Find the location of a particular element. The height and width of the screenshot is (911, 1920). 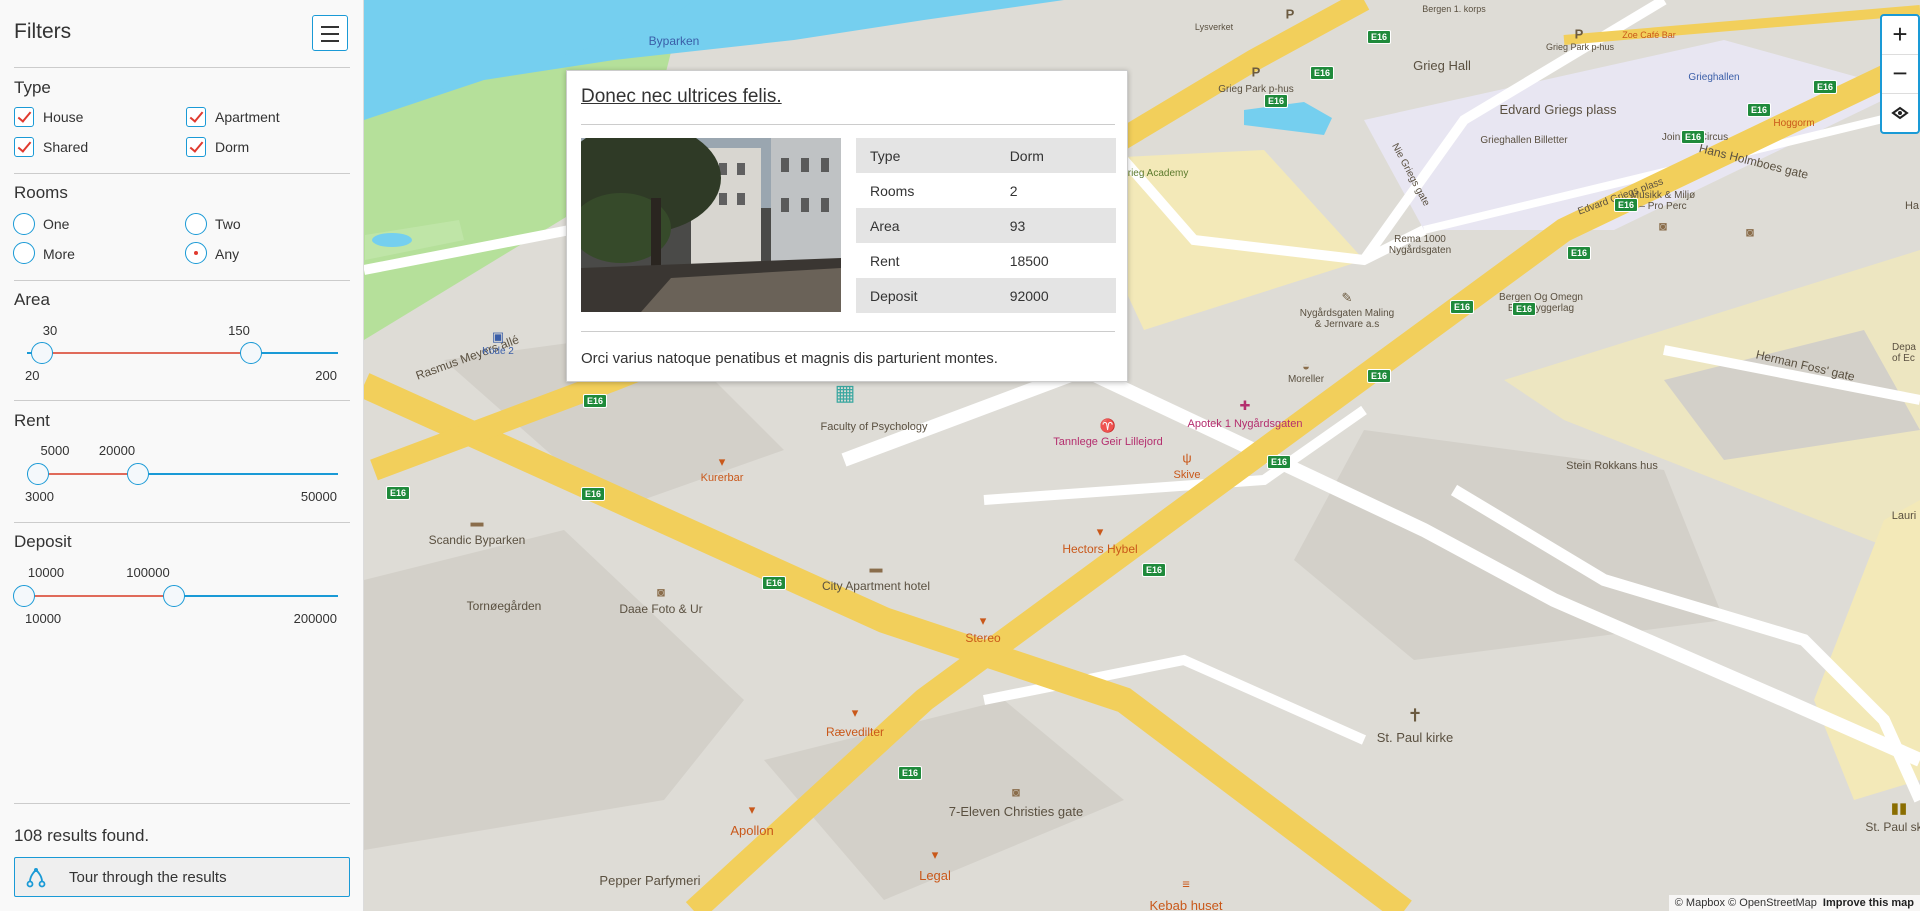

detail-key: Rent is located at coordinates (885, 260).